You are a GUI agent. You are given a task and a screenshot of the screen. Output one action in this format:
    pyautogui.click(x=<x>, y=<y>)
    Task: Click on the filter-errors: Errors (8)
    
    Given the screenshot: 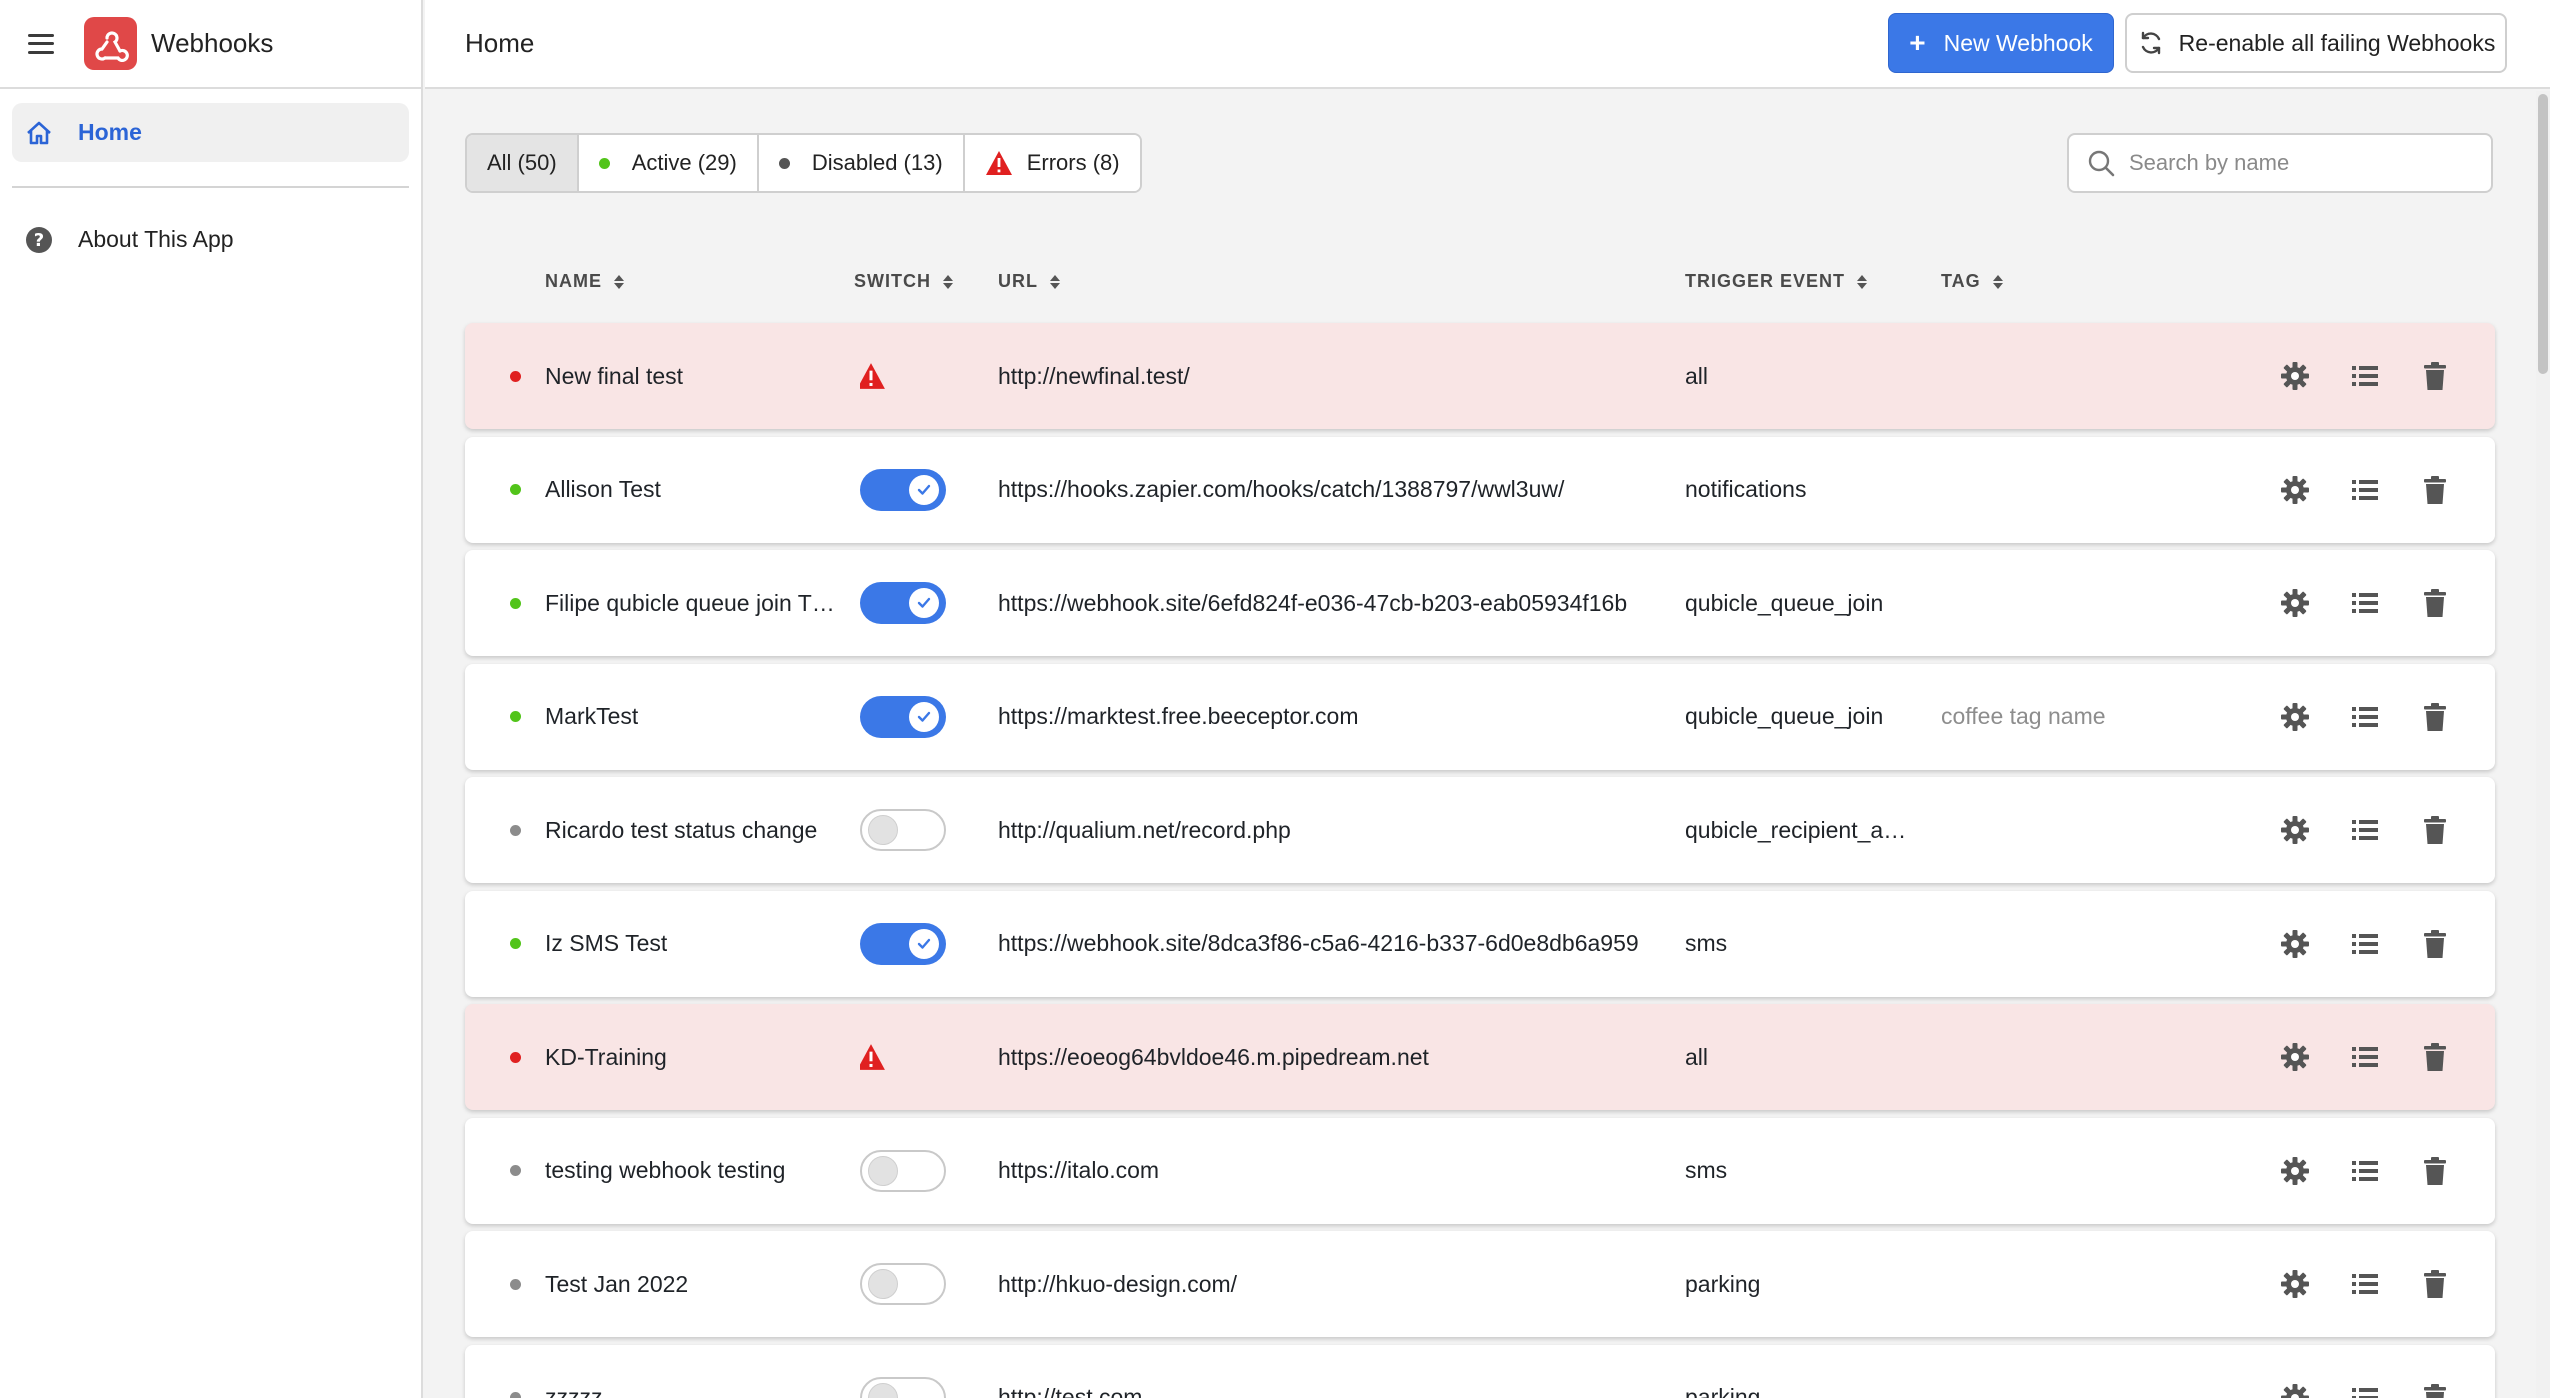 What is the action you would take?
    pyautogui.click(x=1052, y=163)
    